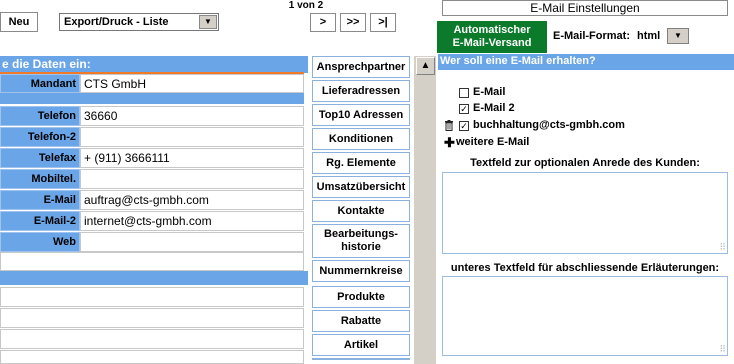 This screenshot has width=734, height=364. What do you see at coordinates (361, 187) in the screenshot?
I see `tab-umsatzuebersicht: Umsatzübersicht` at bounding box center [361, 187].